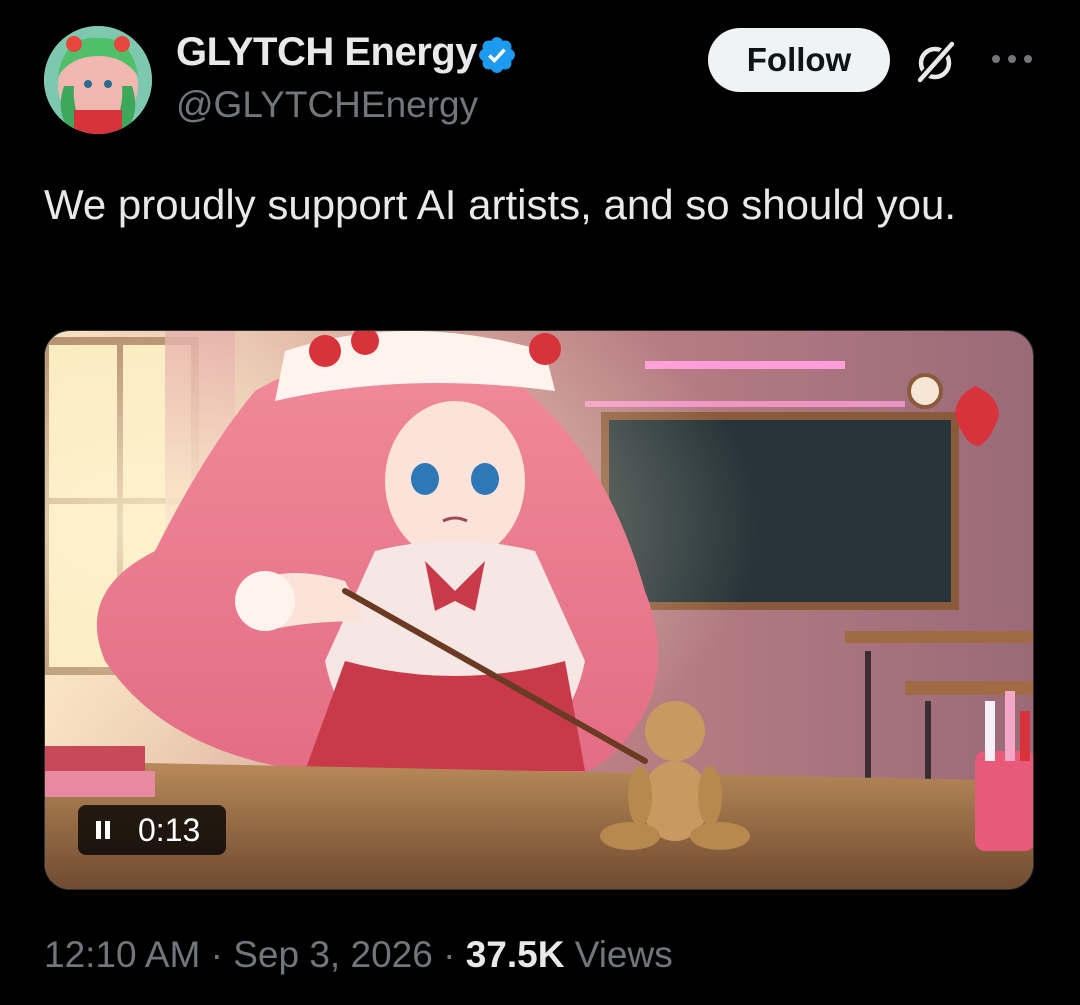 Image resolution: width=1080 pixels, height=1005 pixels. What do you see at coordinates (515, 954) in the screenshot?
I see `views-count: 37.5K` at bounding box center [515, 954].